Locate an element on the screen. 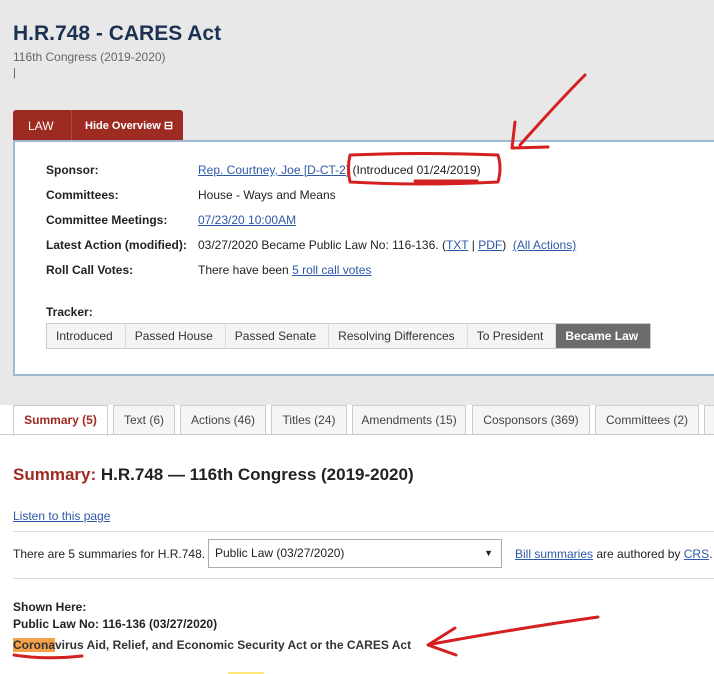 The width and height of the screenshot is (714, 674). hide-overview-button: Hide Overview ⊟ is located at coordinates (129, 125).